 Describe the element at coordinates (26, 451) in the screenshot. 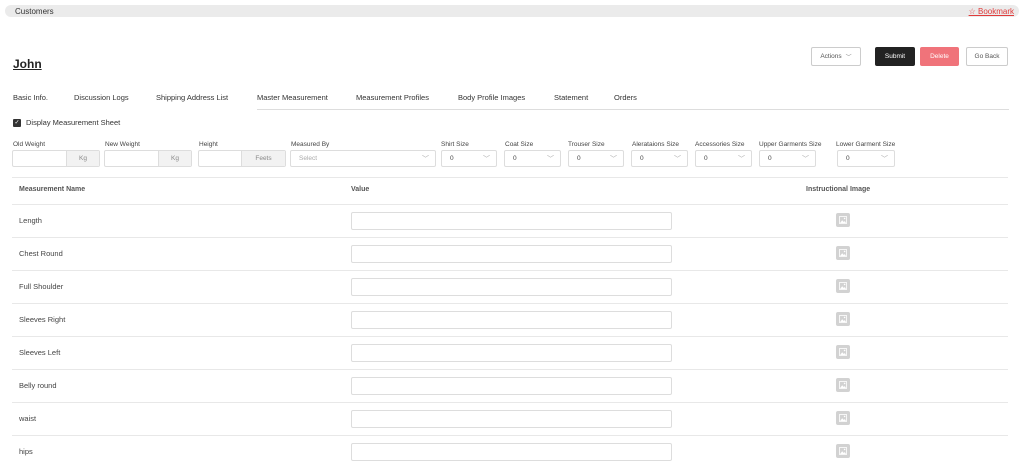

I see `measurement-name: hips` at that location.